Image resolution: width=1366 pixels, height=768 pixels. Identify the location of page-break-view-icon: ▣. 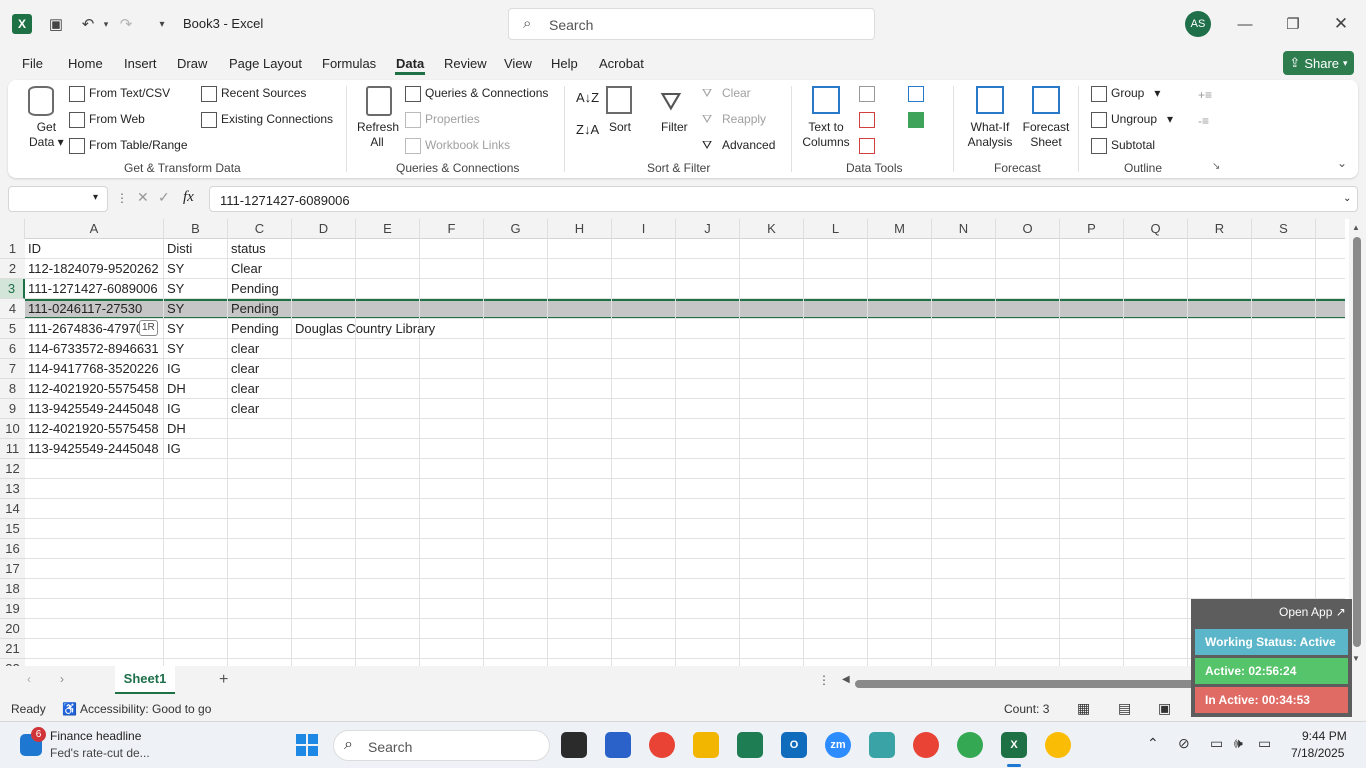
(1164, 708).